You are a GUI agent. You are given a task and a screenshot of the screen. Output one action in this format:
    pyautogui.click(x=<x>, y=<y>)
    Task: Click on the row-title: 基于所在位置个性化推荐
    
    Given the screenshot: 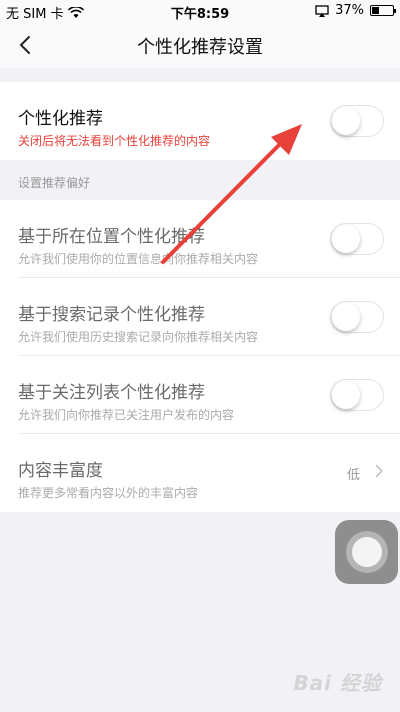 What is the action you would take?
    pyautogui.click(x=111, y=237)
    